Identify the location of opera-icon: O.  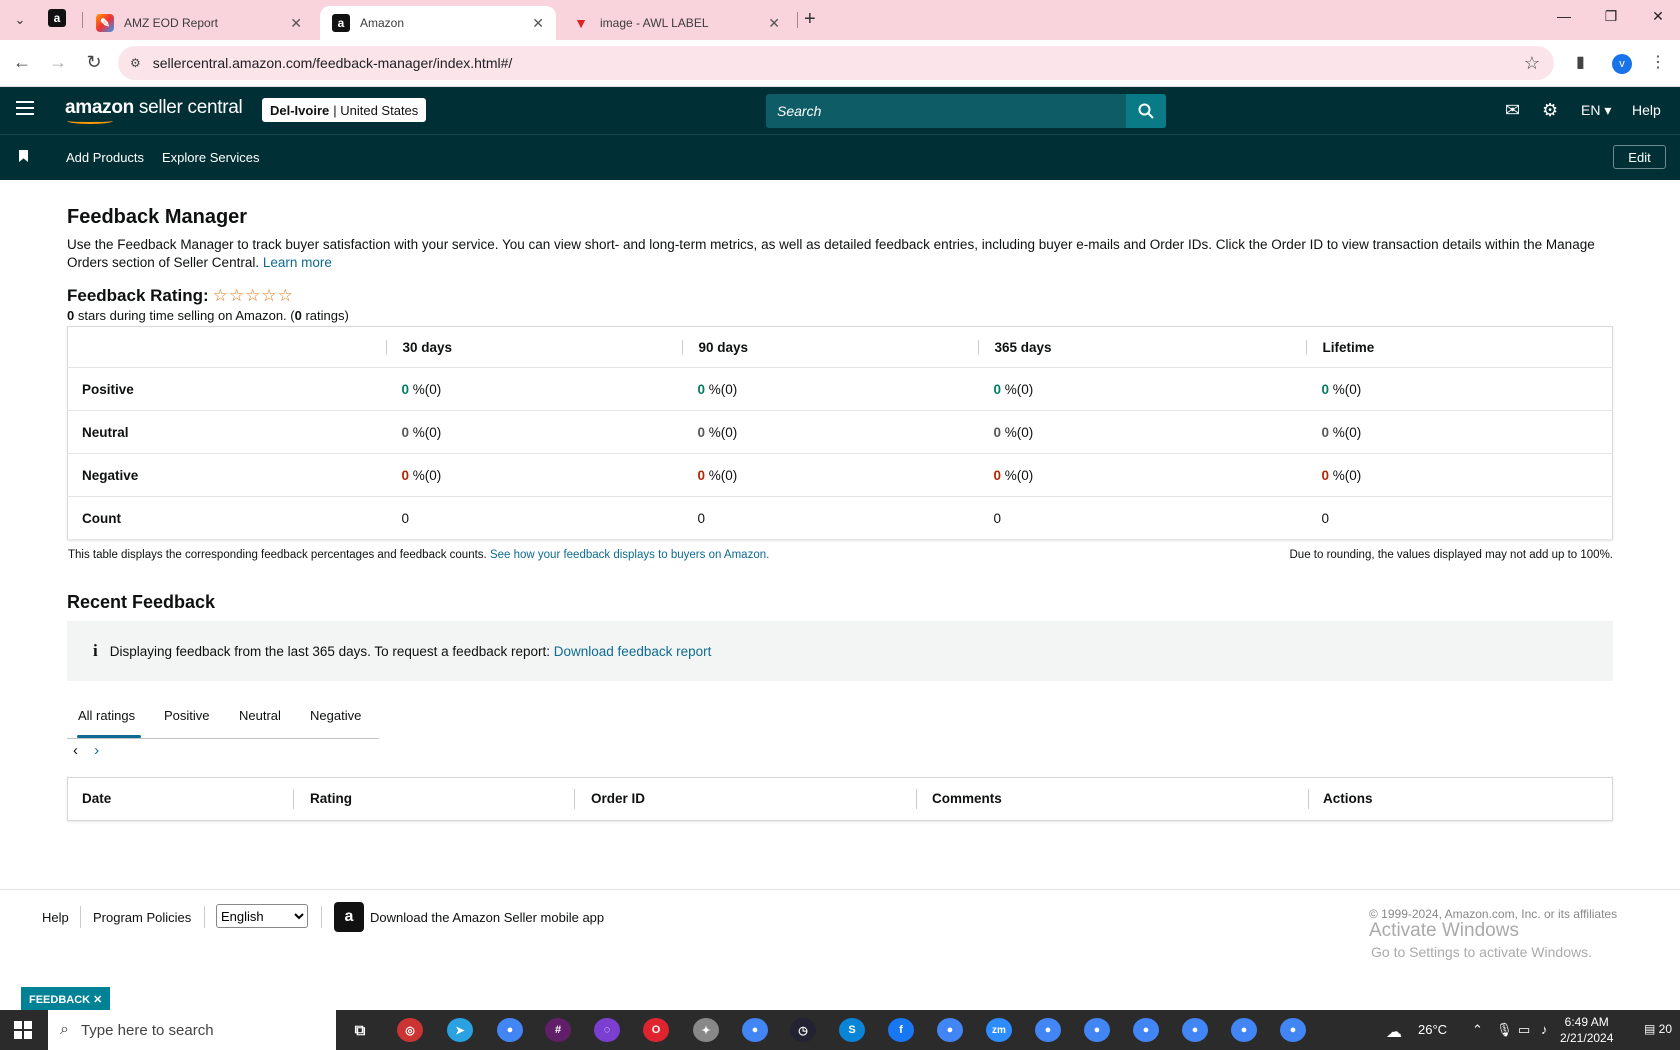
(656, 1030).